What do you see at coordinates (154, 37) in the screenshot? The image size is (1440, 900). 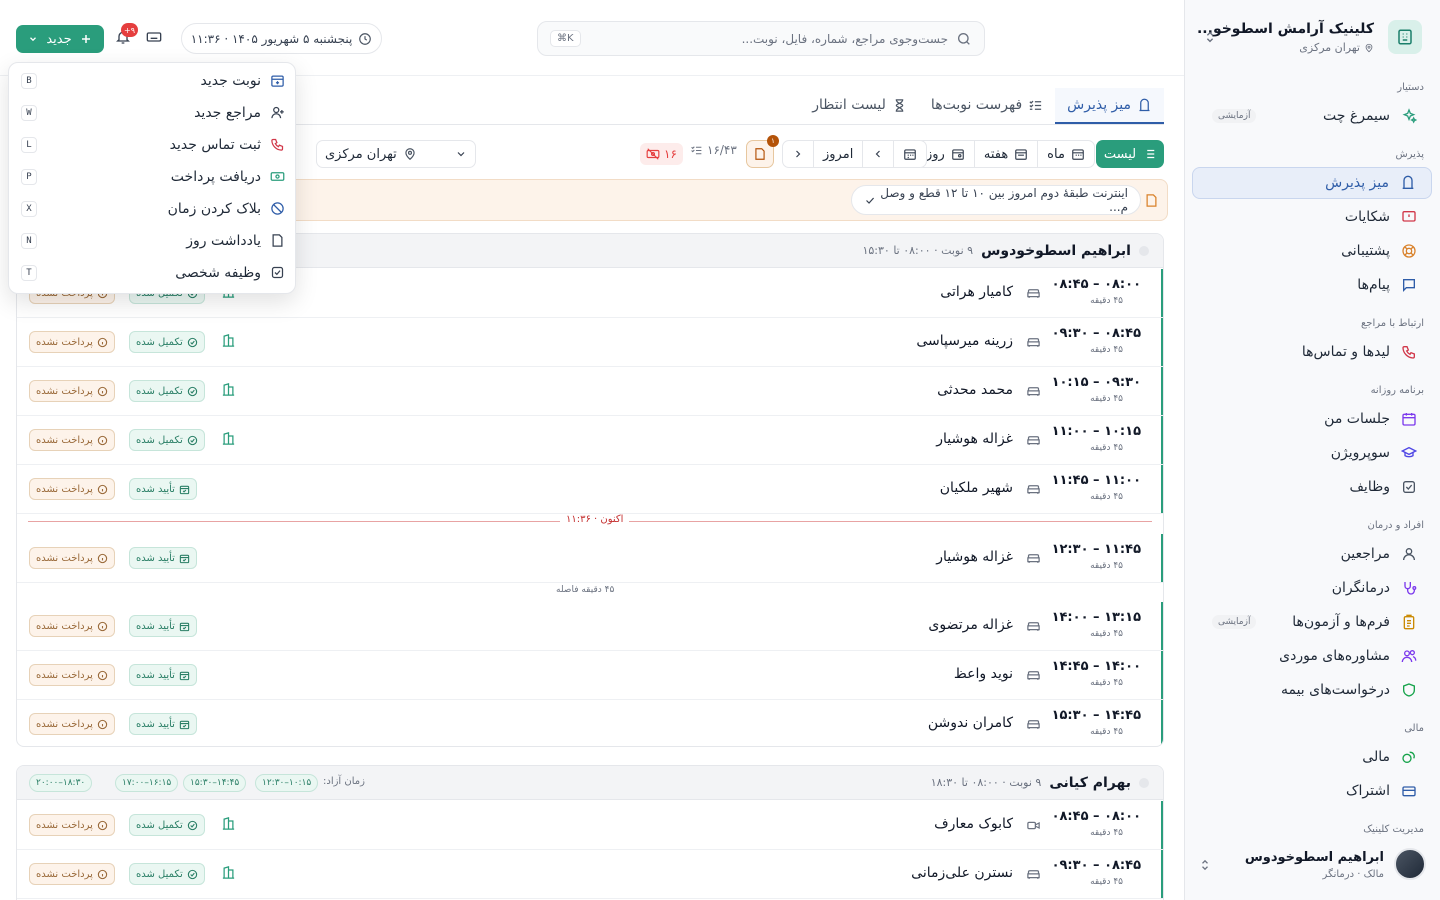 I see `keyboard-icon` at bounding box center [154, 37].